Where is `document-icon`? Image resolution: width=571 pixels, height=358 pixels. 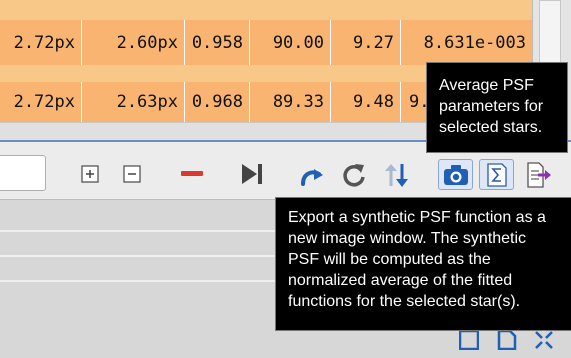
document-icon is located at coordinates (507, 340).